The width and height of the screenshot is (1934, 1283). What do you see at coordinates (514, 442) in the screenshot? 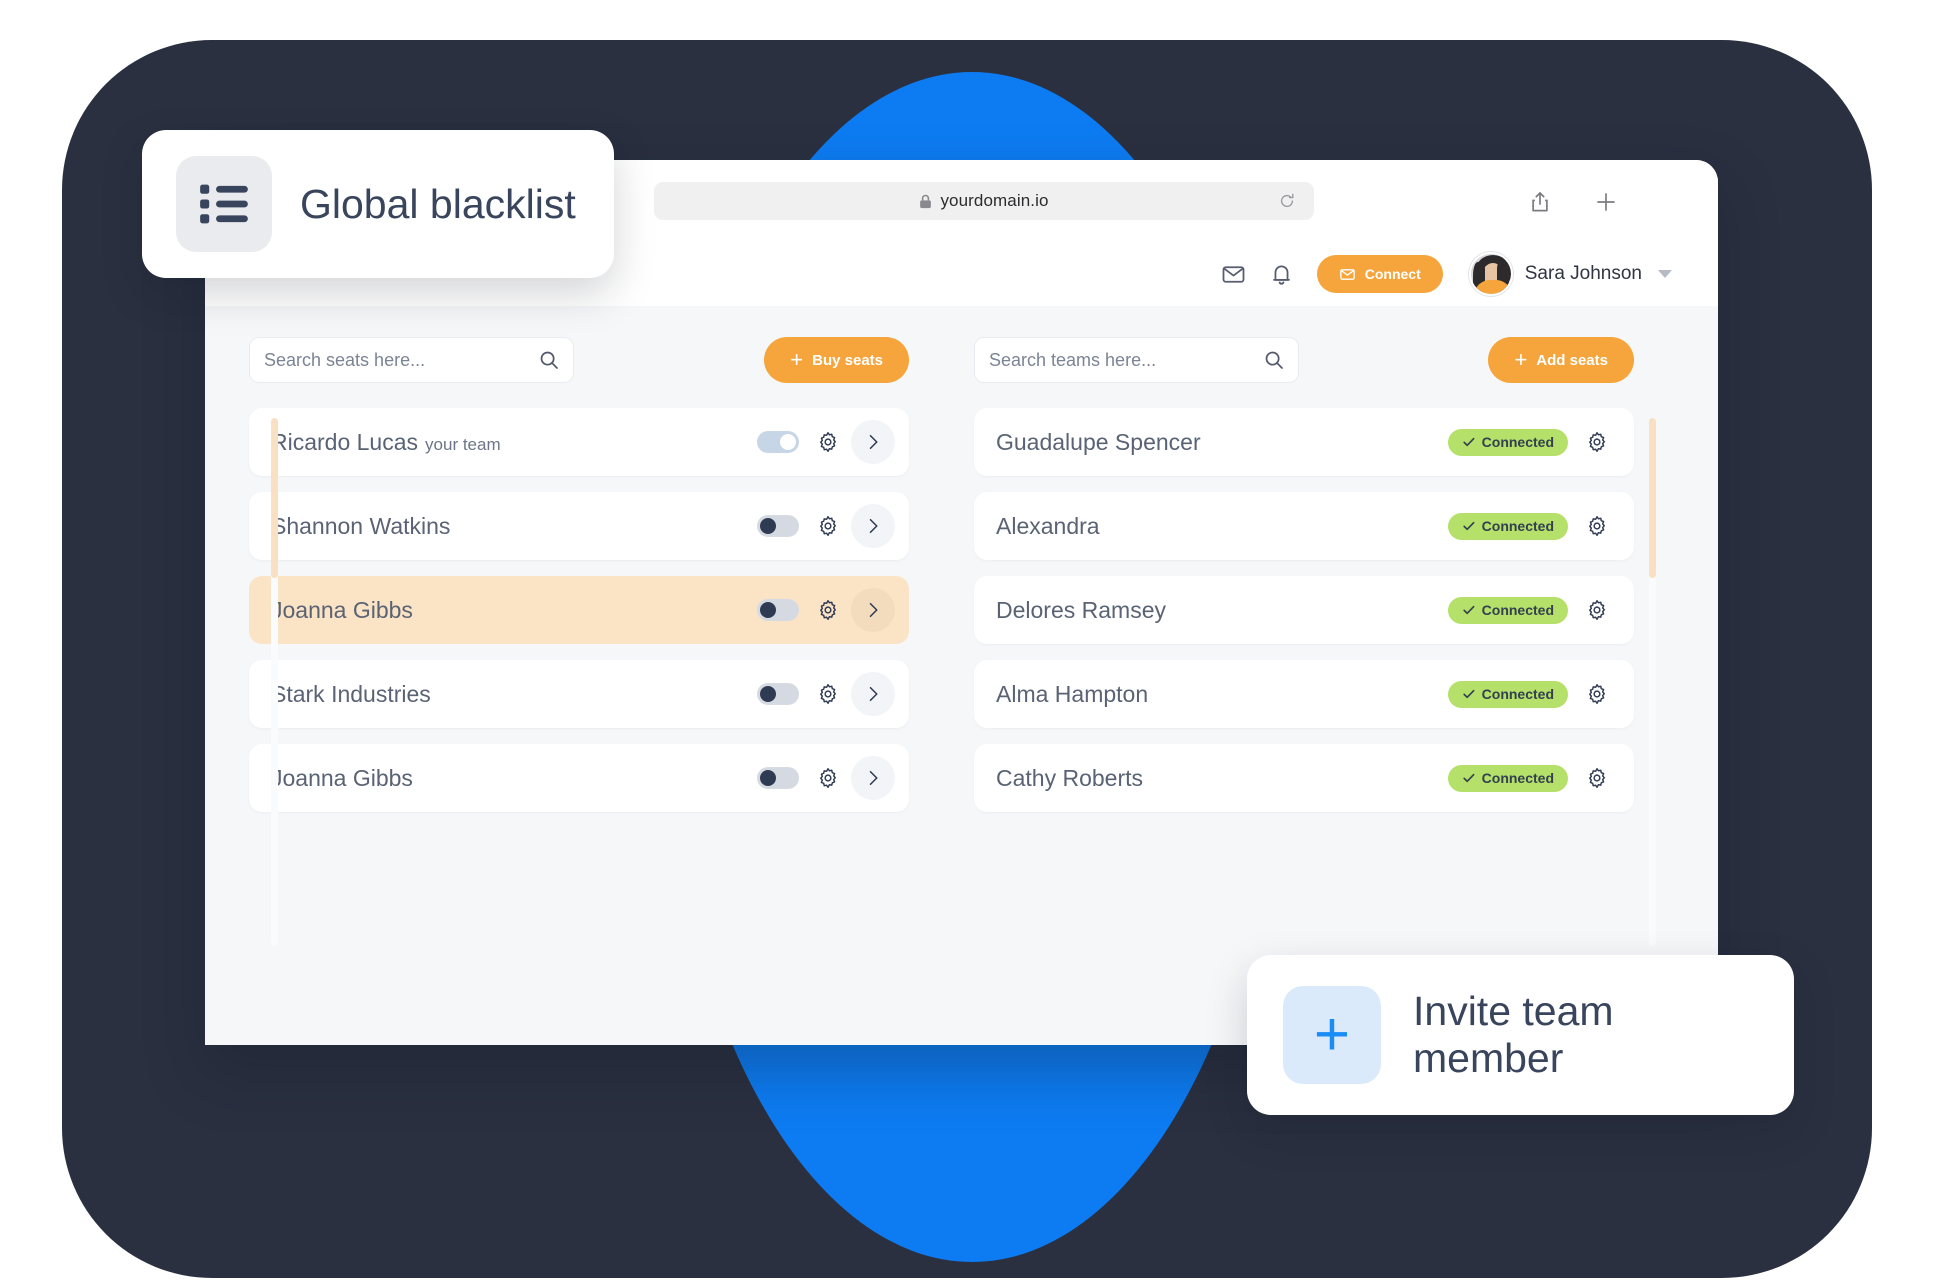
I see `seat-name: Ricardo Lucas your team` at bounding box center [514, 442].